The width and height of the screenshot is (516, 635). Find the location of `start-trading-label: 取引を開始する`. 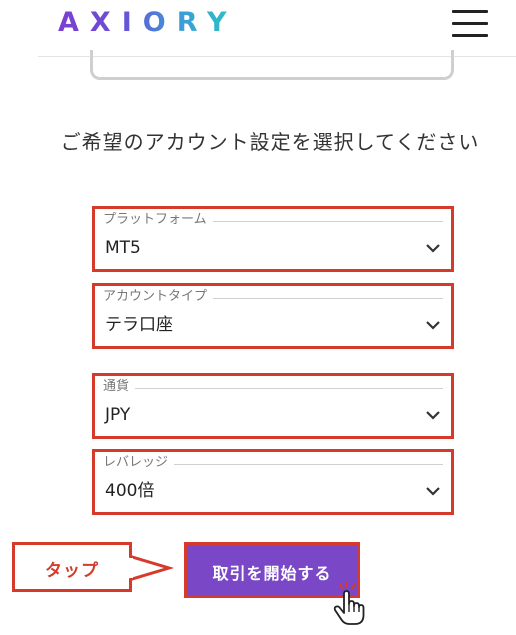

start-trading-label: 取引を開始する is located at coordinates (272, 573).